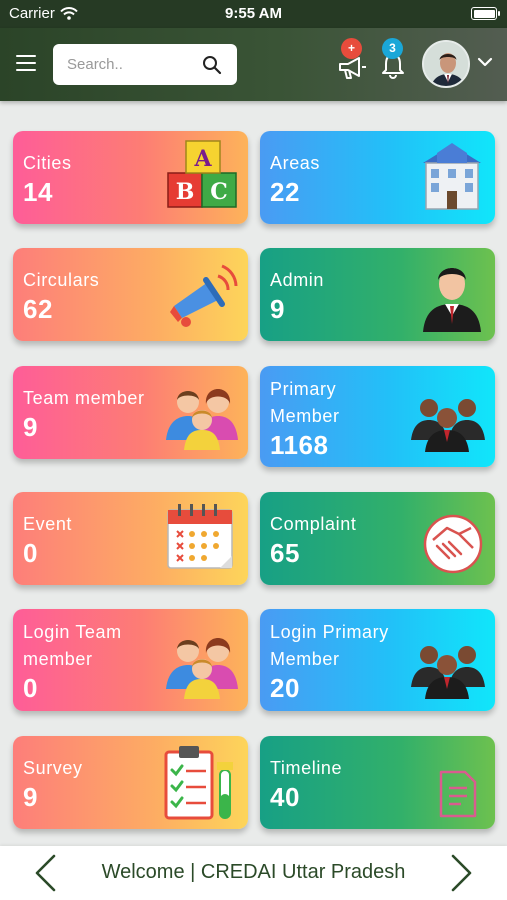 The height and width of the screenshot is (900, 507). What do you see at coordinates (458, 794) in the screenshot?
I see `document-icon` at bounding box center [458, 794].